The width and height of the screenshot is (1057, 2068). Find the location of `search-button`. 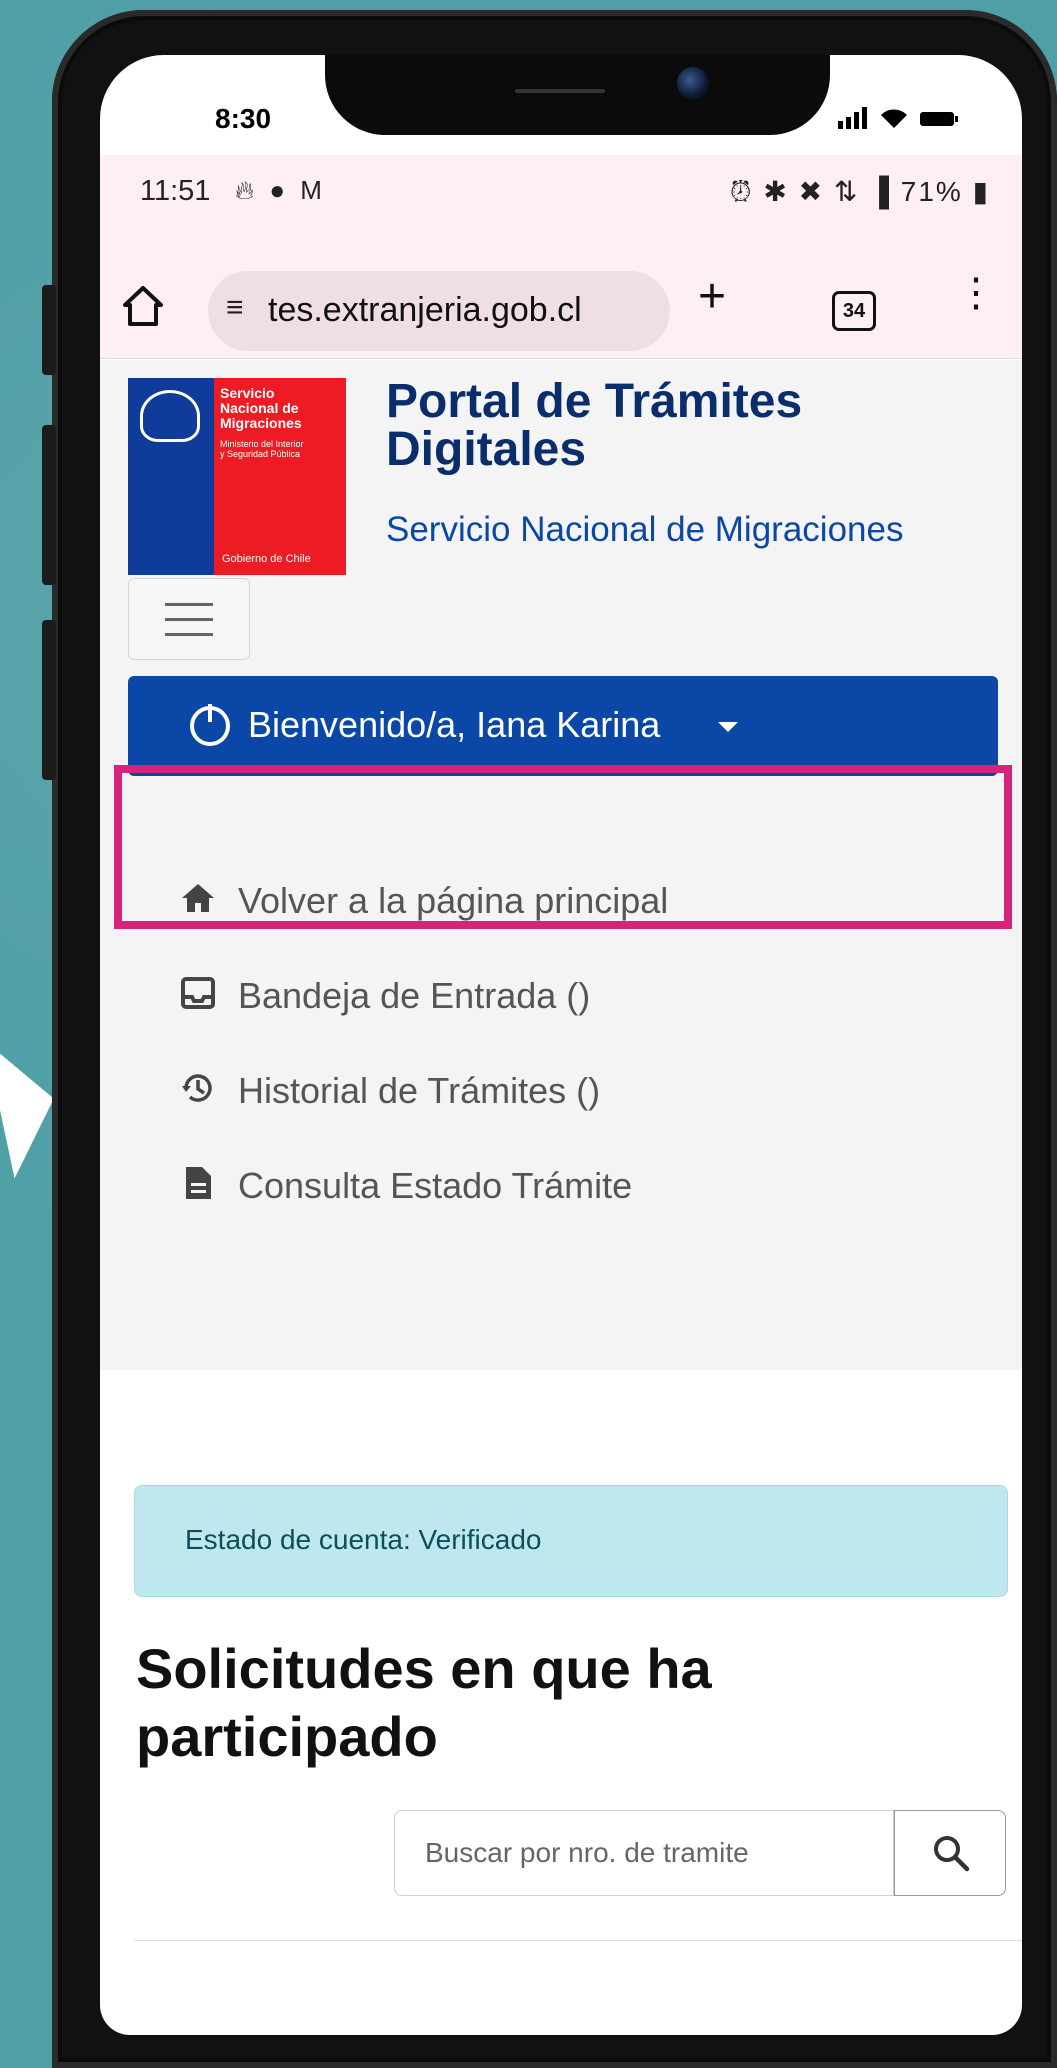

search-button is located at coordinates (950, 1853).